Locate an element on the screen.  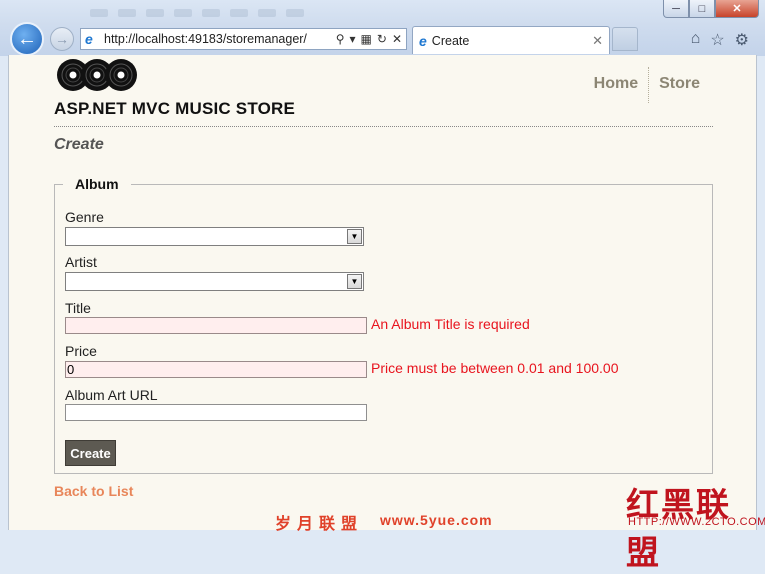
back-icon: ← is located at coordinates (27, 39).